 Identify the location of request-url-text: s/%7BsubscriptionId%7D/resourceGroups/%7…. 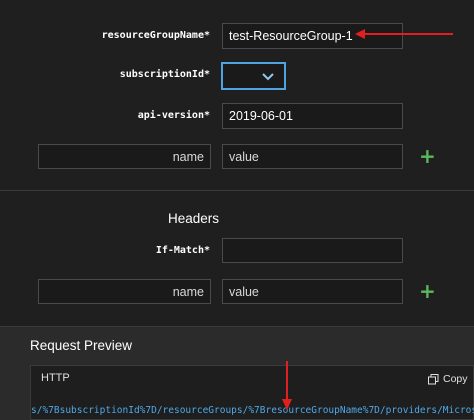
(252, 410).